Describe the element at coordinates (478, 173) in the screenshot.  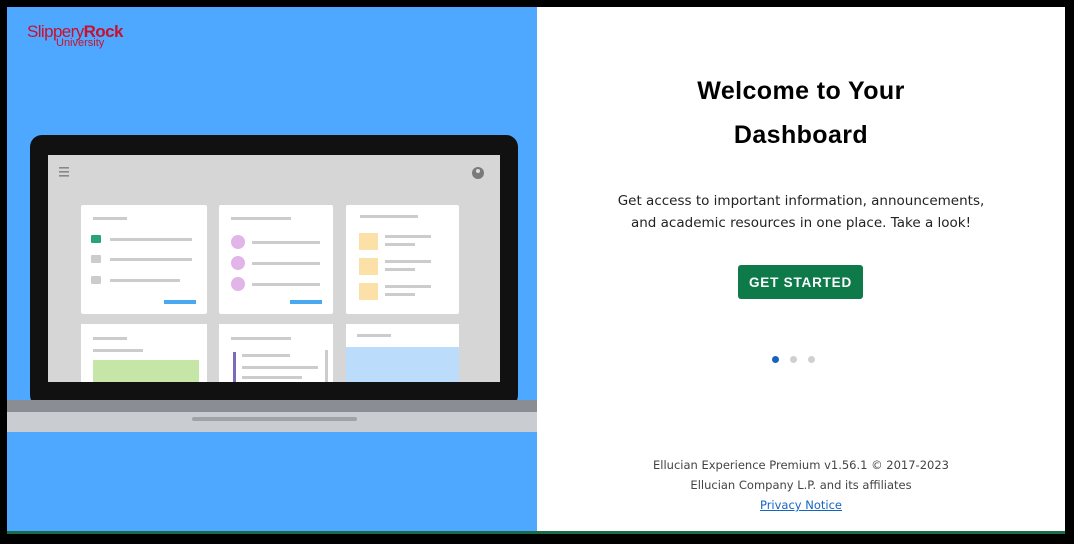
I see `user-avatar-icon` at that location.